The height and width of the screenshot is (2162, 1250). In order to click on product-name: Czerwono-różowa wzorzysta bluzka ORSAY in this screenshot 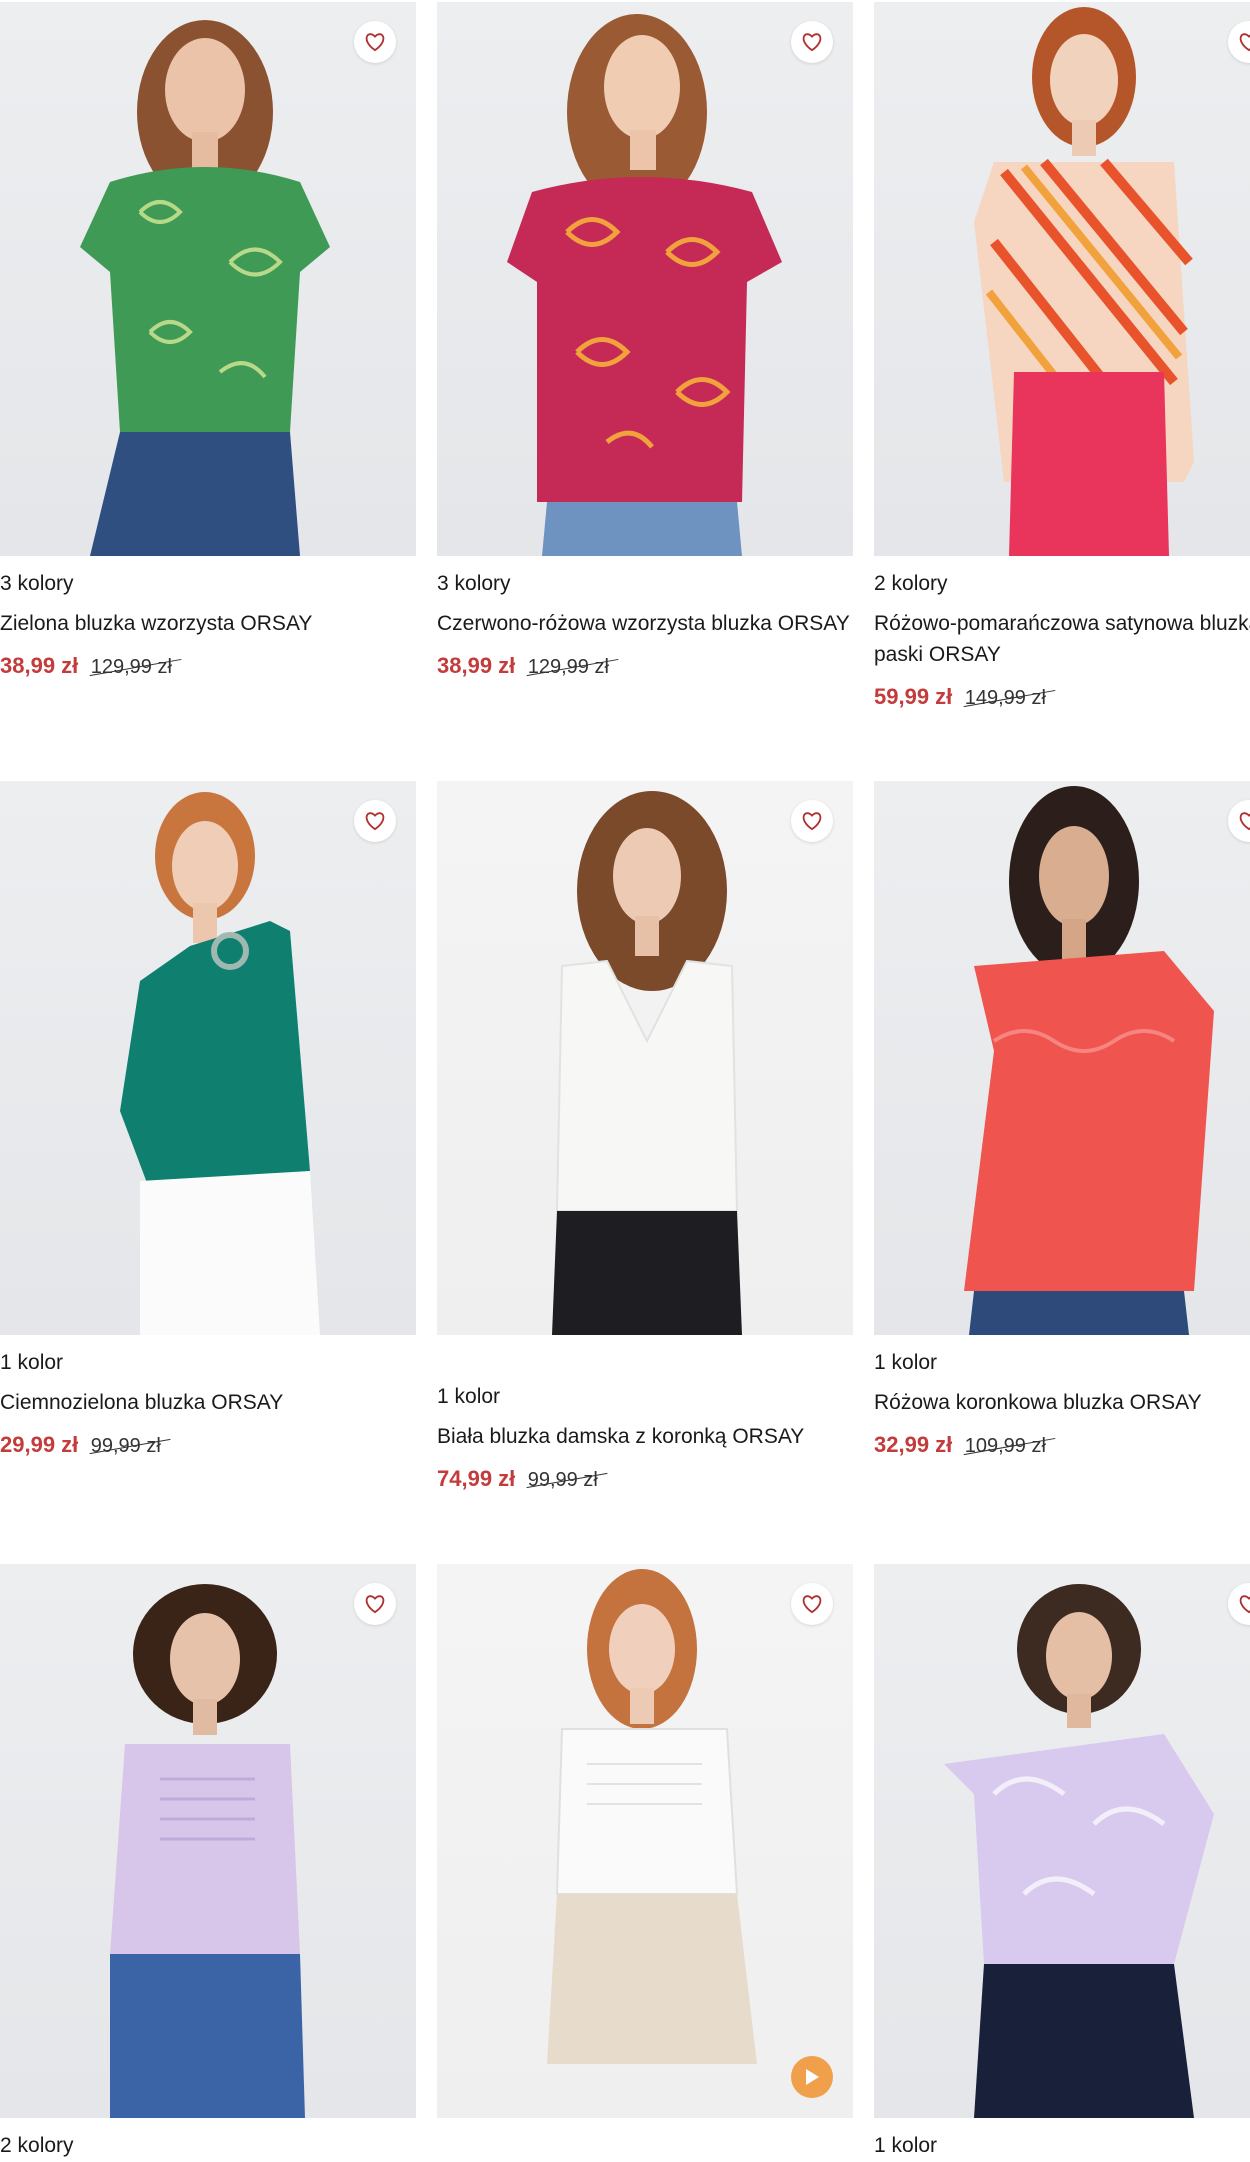, I will do `click(645, 623)`.